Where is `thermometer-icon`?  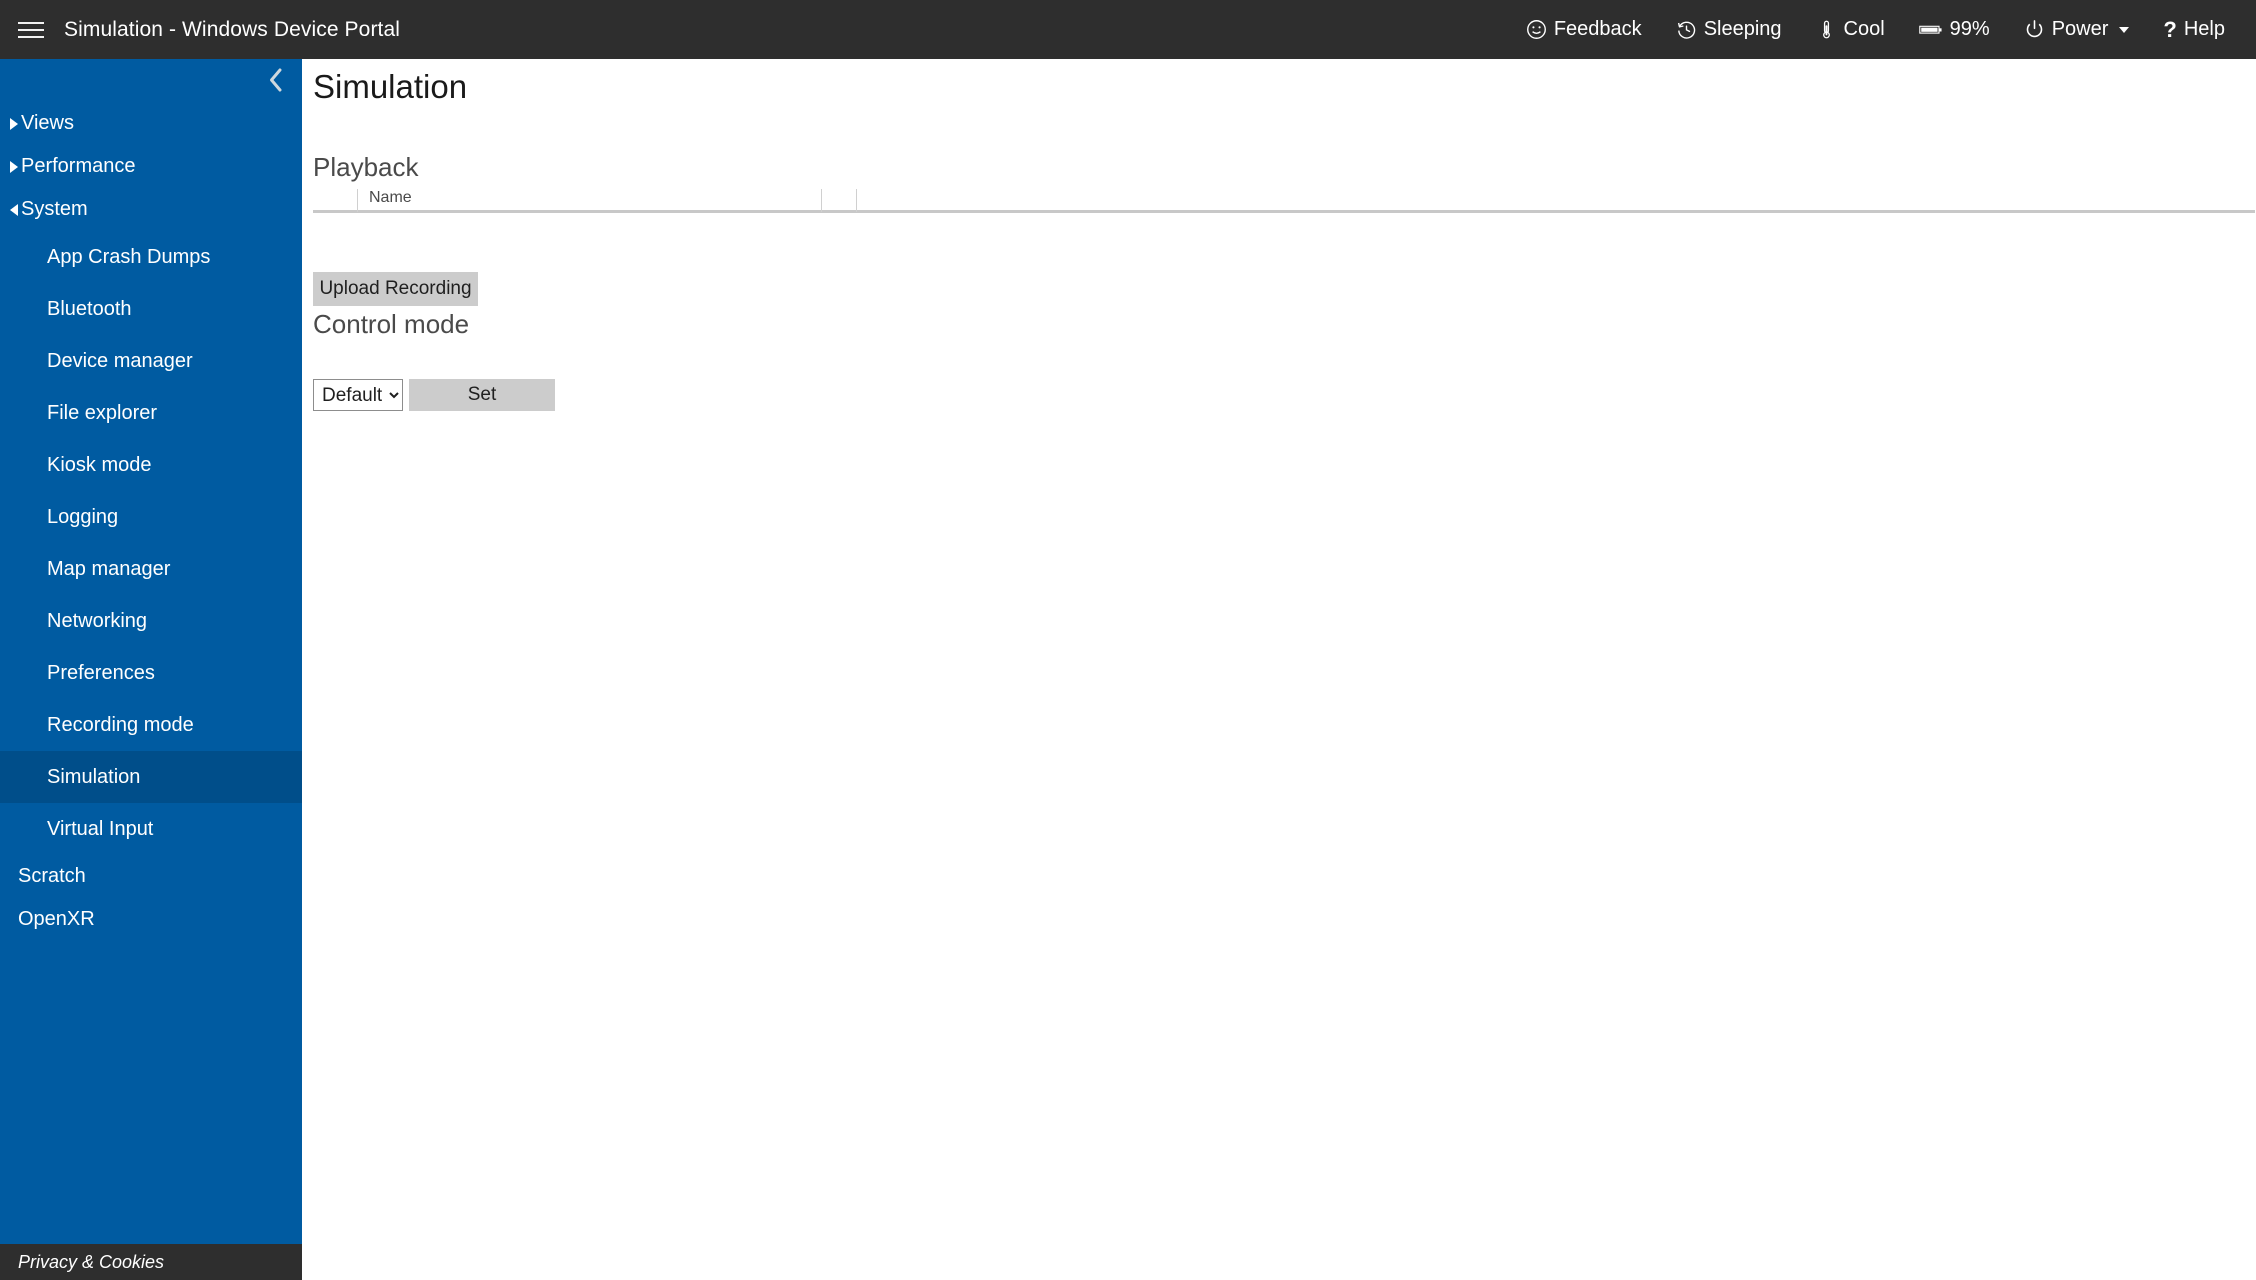 thermometer-icon is located at coordinates (1826, 29).